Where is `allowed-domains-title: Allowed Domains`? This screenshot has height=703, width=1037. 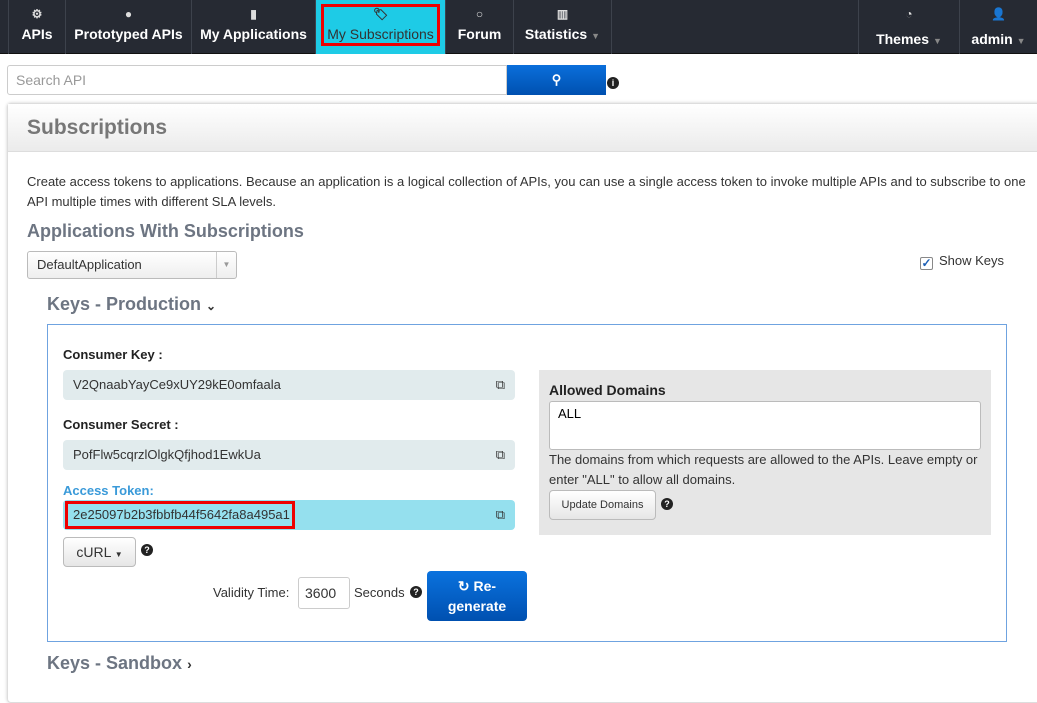 allowed-domains-title: Allowed Domains is located at coordinates (607, 390).